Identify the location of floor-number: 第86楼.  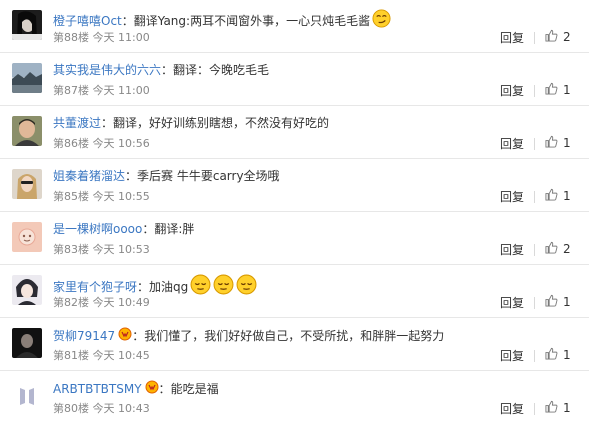
(71, 143).